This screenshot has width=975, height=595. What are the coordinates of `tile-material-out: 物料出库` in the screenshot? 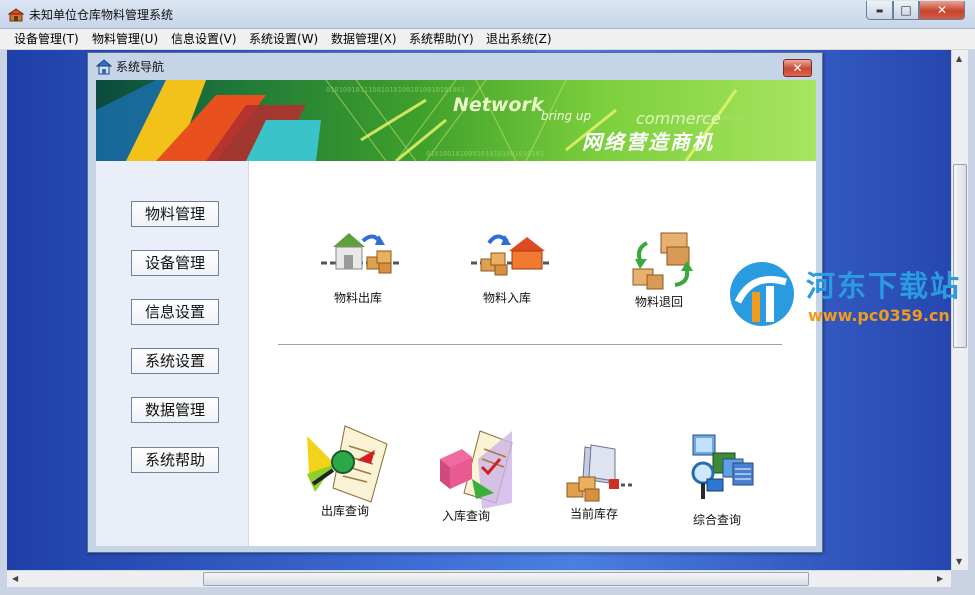 It's located at (361, 265).